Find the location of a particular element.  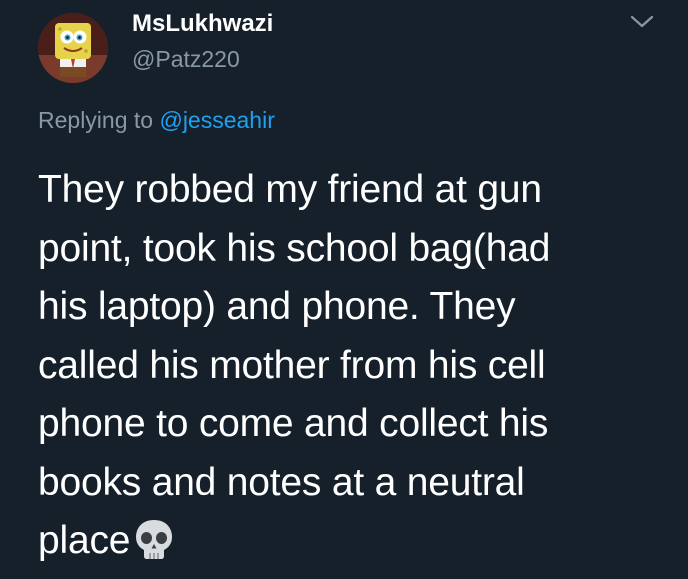

replying-prefix: Replying to is located at coordinates (99, 120).